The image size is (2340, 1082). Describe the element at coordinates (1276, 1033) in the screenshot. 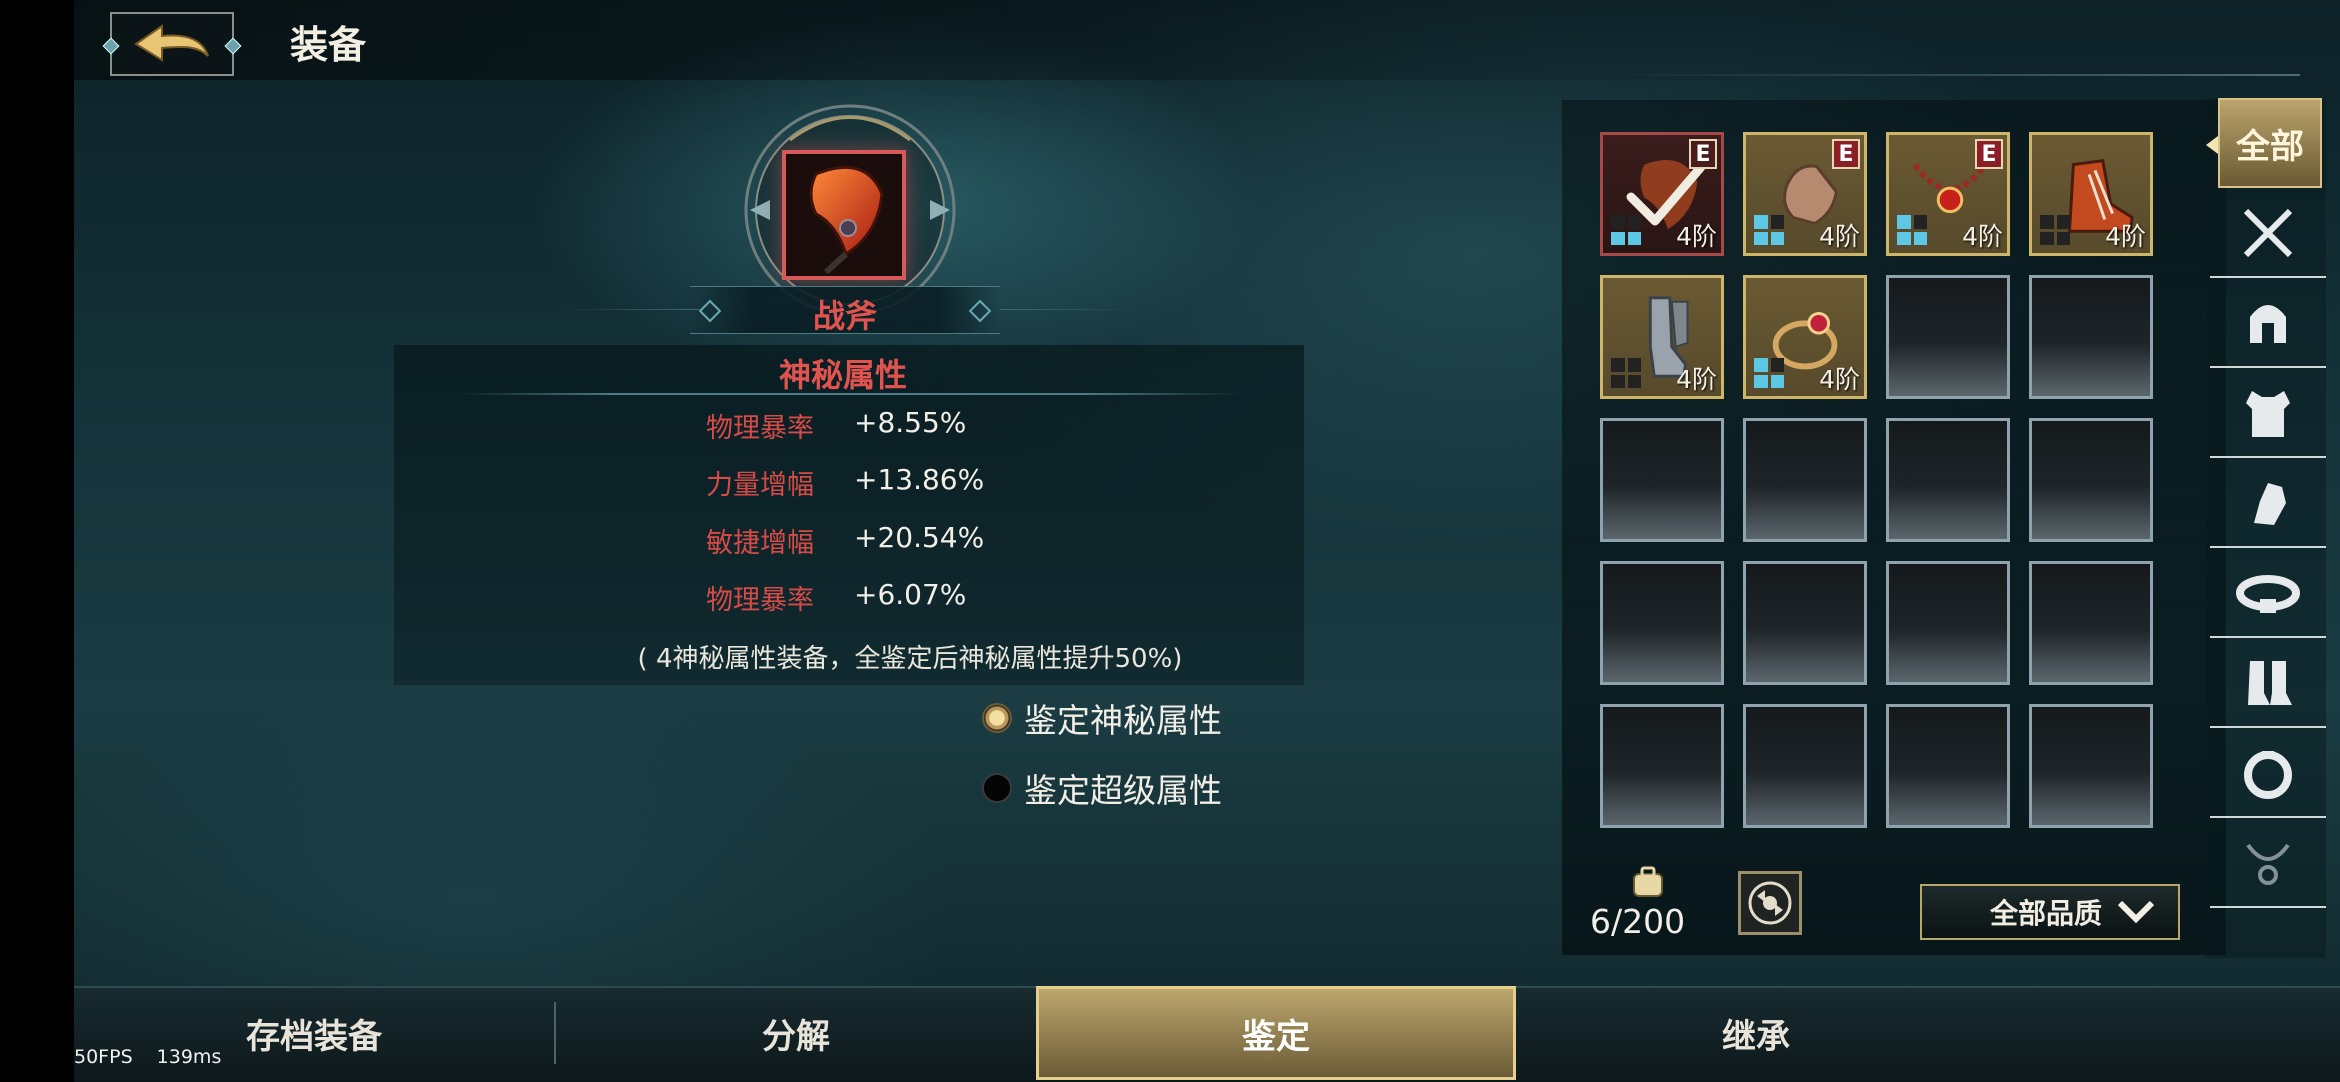

I see `tab-identify: 鉴定` at that location.